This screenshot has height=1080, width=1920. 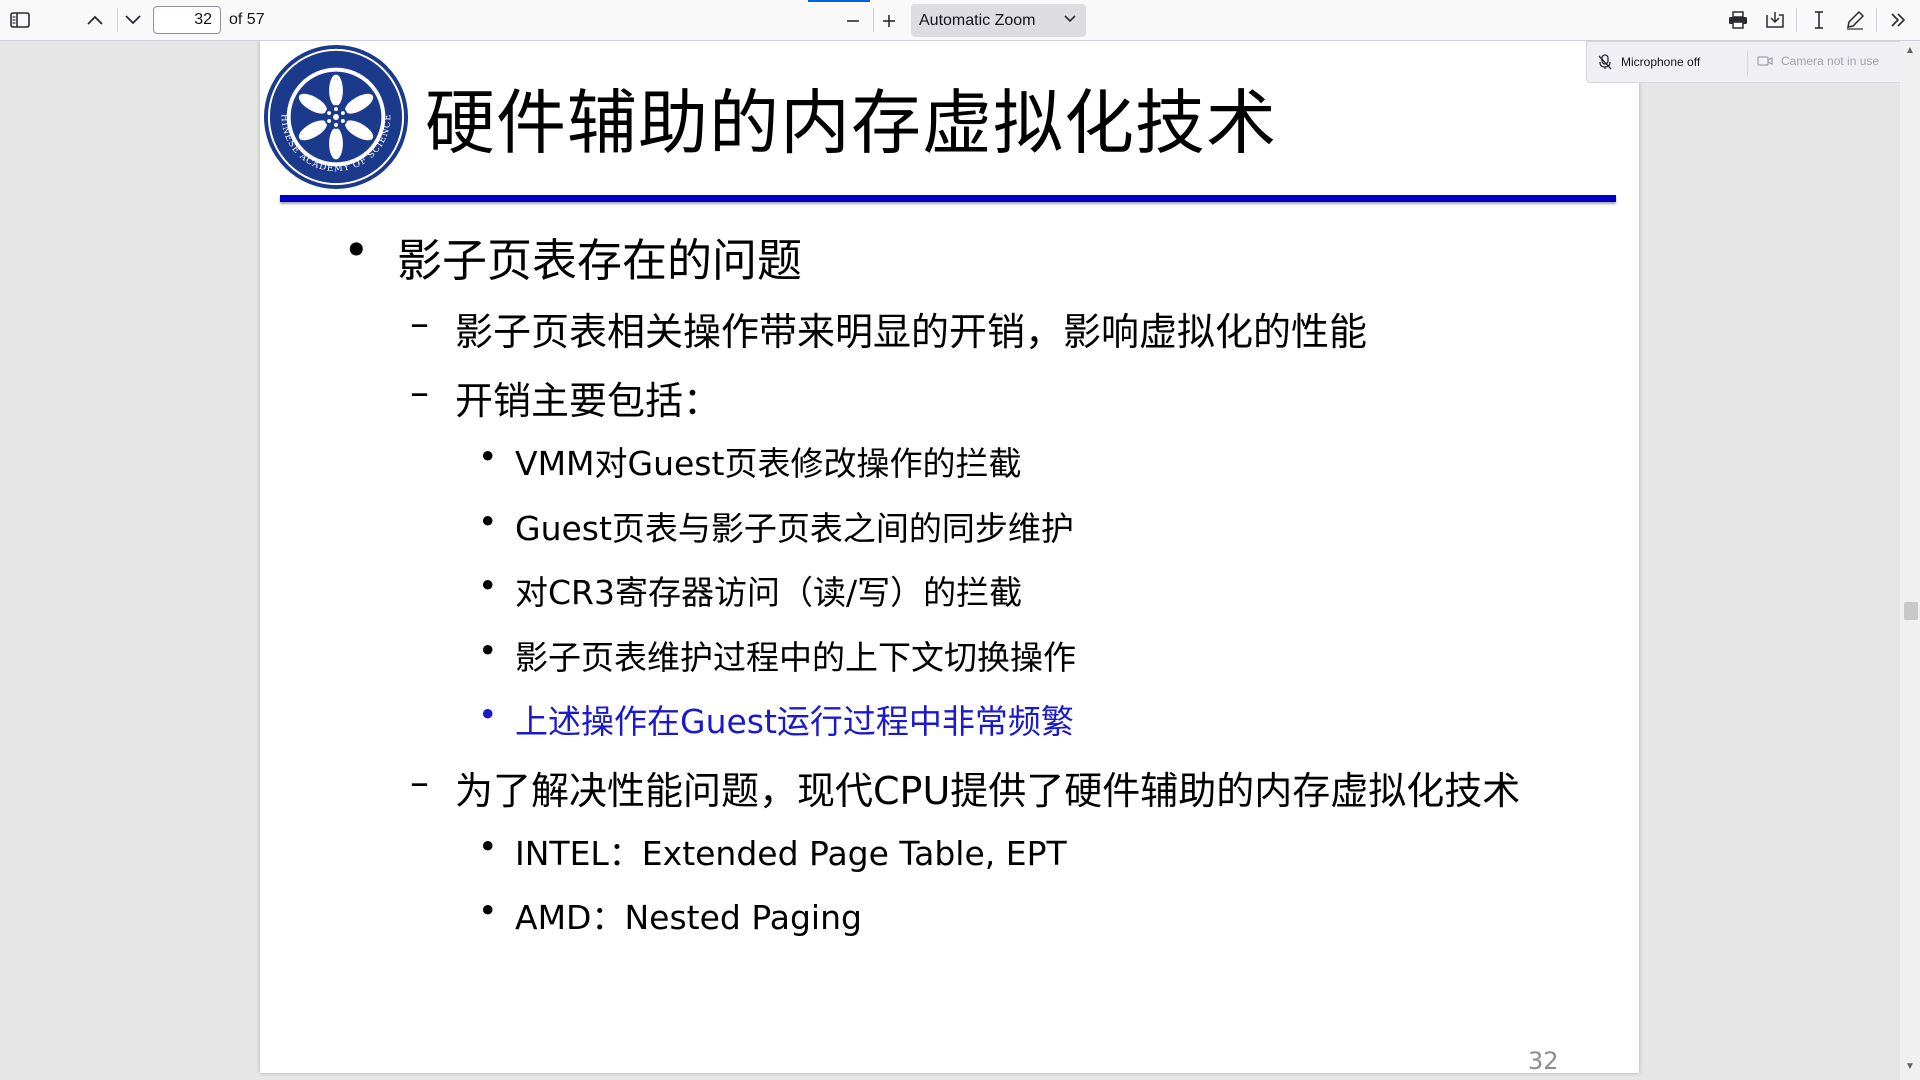 What do you see at coordinates (889, 327) in the screenshot?
I see `bullet-item: – 影子页表相关操作带来明显的开销，影响虚拟化的性能` at bounding box center [889, 327].